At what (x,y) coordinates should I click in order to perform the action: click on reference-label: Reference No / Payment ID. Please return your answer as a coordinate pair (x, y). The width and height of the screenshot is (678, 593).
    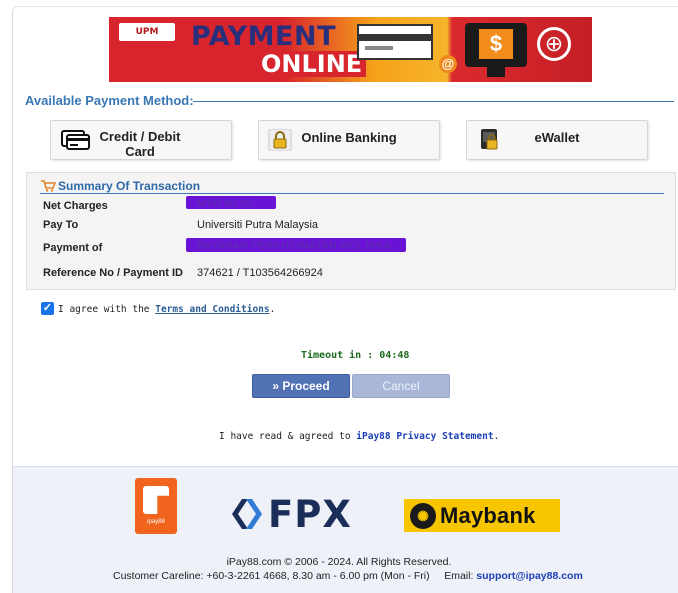
    Looking at the image, I should click on (113, 273).